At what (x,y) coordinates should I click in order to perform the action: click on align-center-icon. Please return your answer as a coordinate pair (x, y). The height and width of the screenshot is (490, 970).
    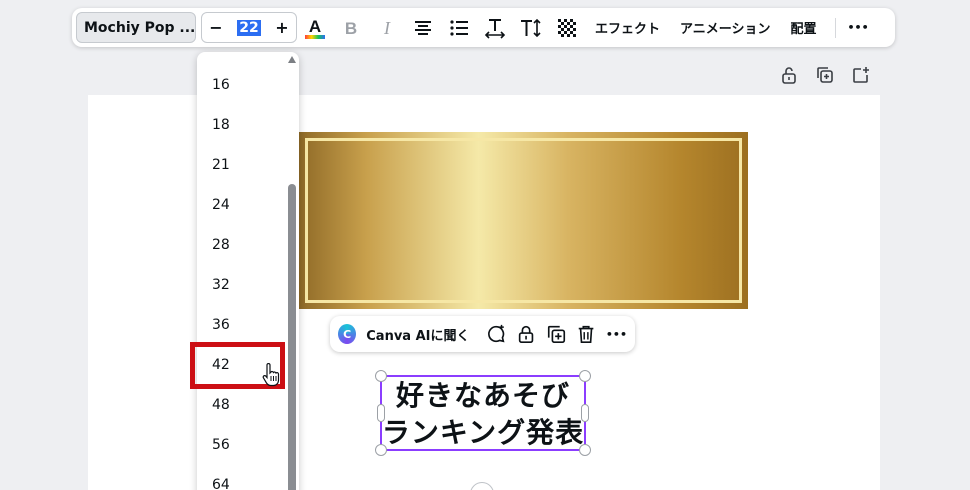
    Looking at the image, I should click on (423, 27).